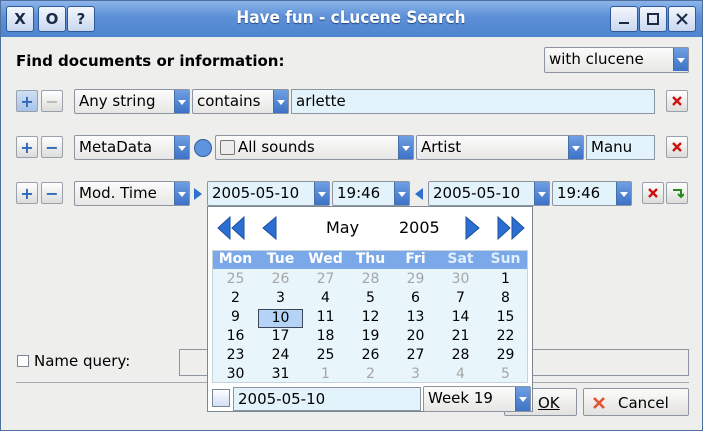  Describe the element at coordinates (235, 318) in the screenshot. I see `calendar-day: 9` at that location.